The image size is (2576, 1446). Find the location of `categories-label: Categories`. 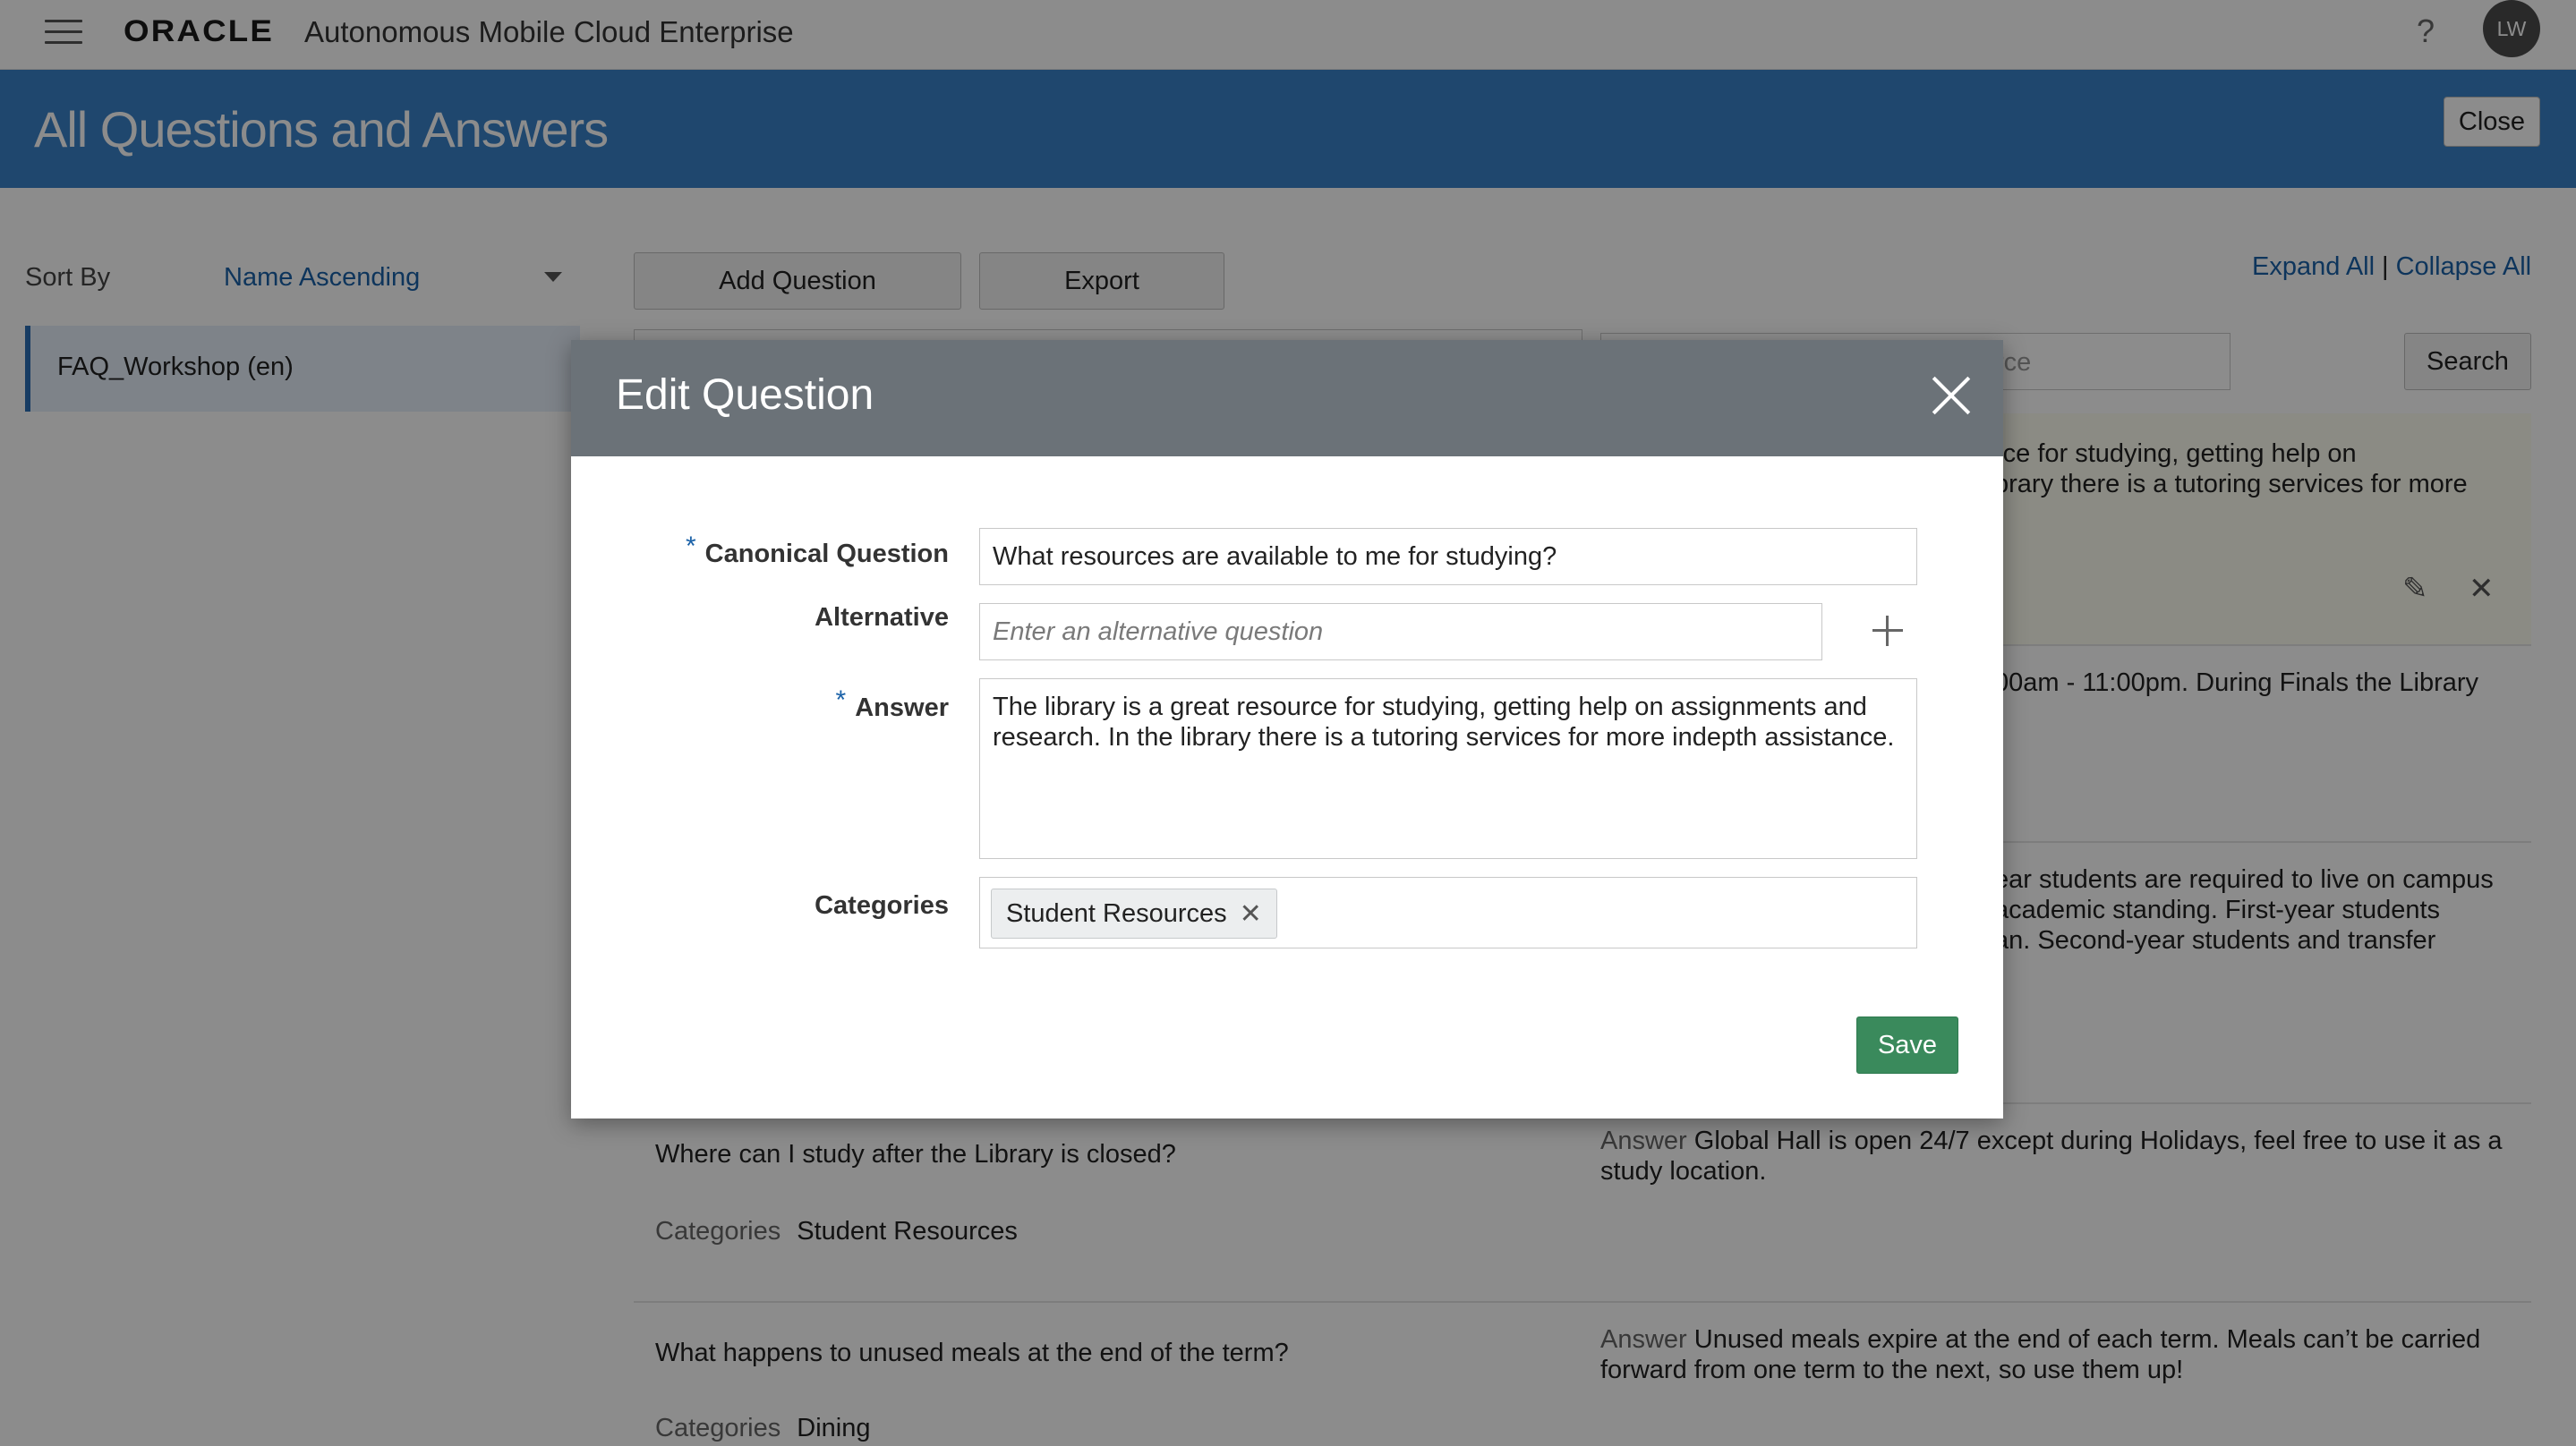

categories-label: Categories is located at coordinates (882, 905).